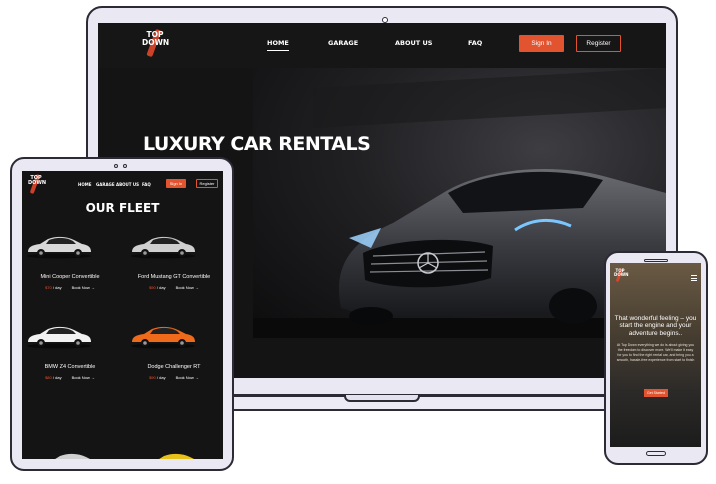  I want to click on camera-icon, so click(116, 166).